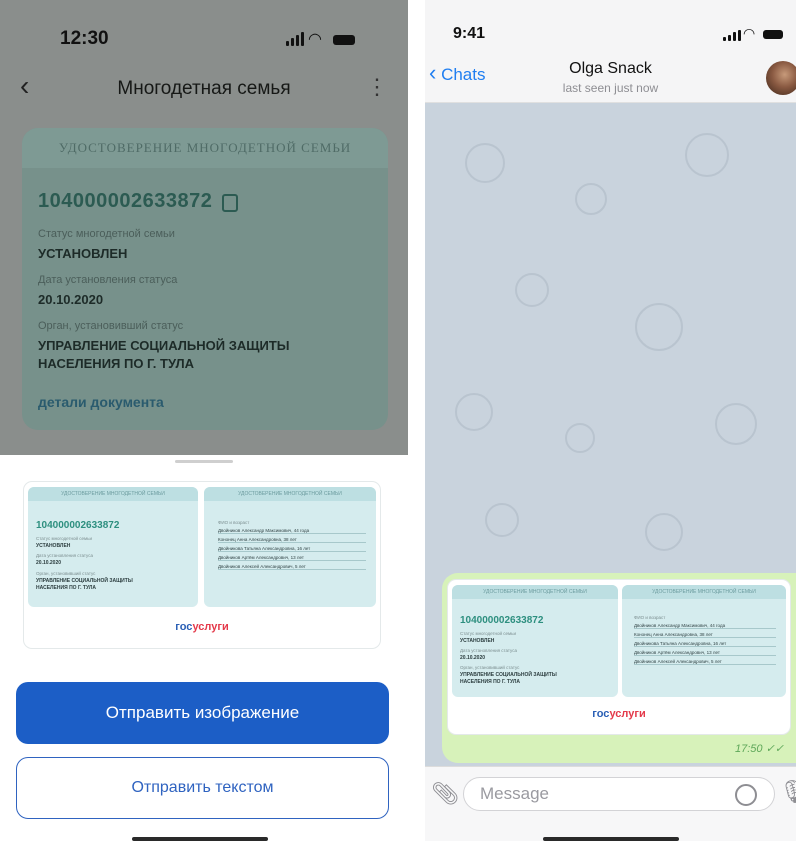 This screenshot has height=841, width=796. What do you see at coordinates (108, 280) in the screenshot?
I see `date-label: Дата установления статуса` at bounding box center [108, 280].